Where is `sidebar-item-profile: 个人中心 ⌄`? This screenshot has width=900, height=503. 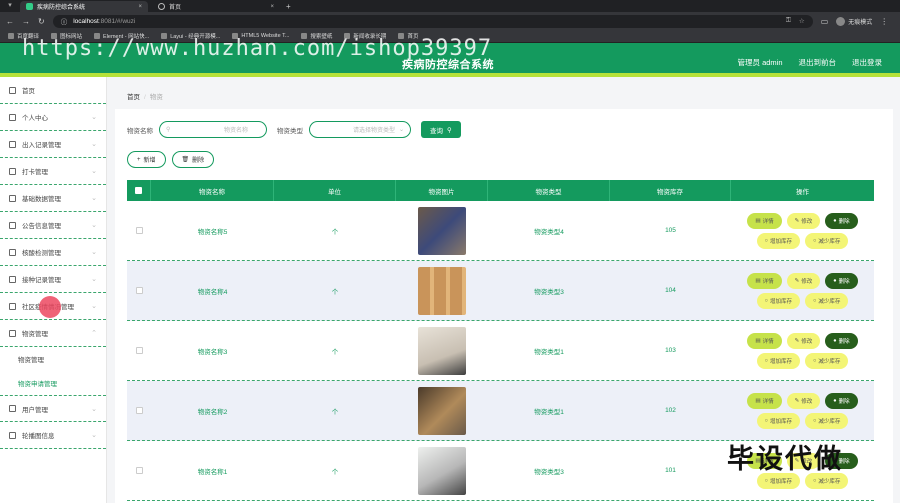
sidebar-item-profile: 个人中心 ⌄ is located at coordinates (53, 117).